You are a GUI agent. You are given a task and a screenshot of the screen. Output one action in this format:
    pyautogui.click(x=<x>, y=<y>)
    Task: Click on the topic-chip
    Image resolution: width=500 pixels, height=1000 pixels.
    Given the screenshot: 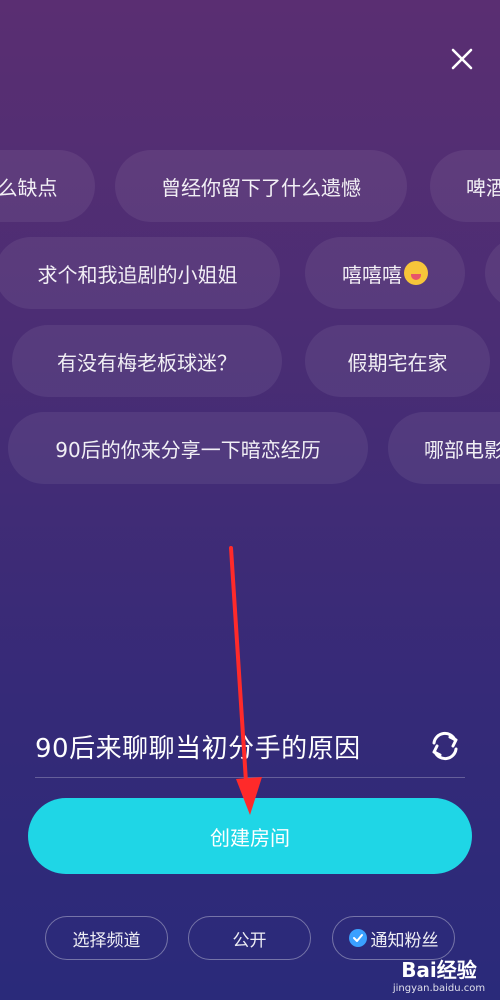 What is the action you would take?
    pyautogui.click(x=492, y=273)
    